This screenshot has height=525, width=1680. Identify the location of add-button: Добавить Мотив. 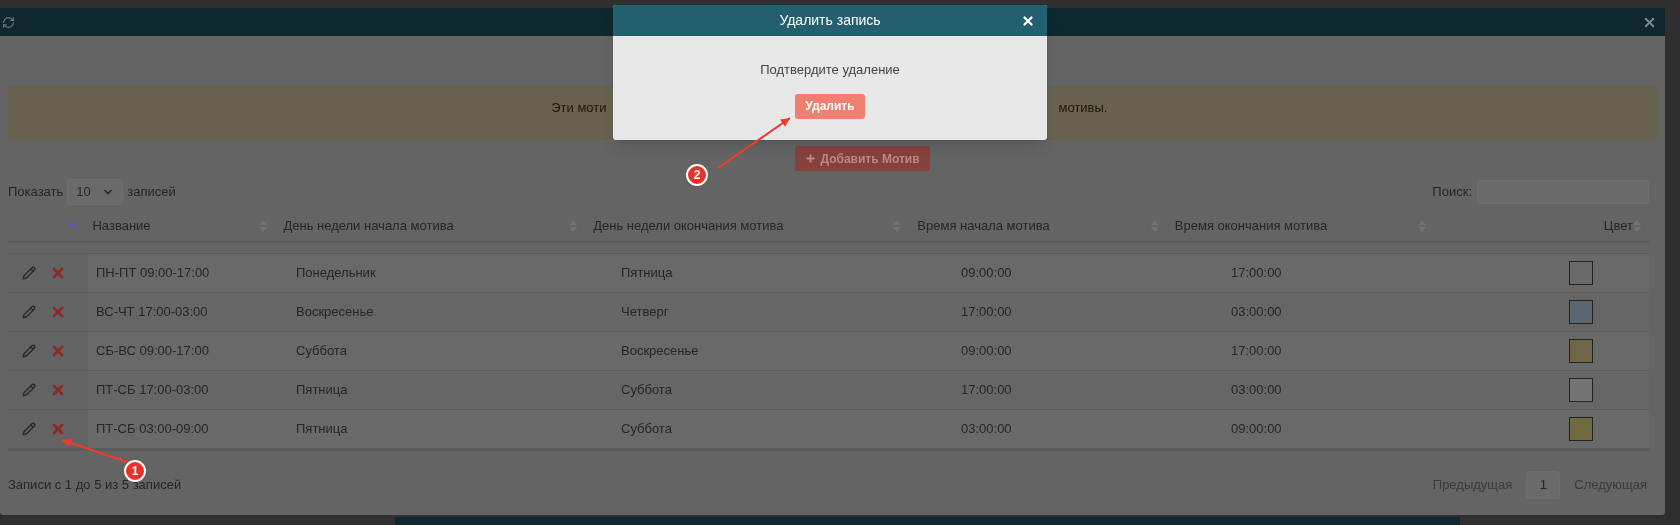
(862, 158).